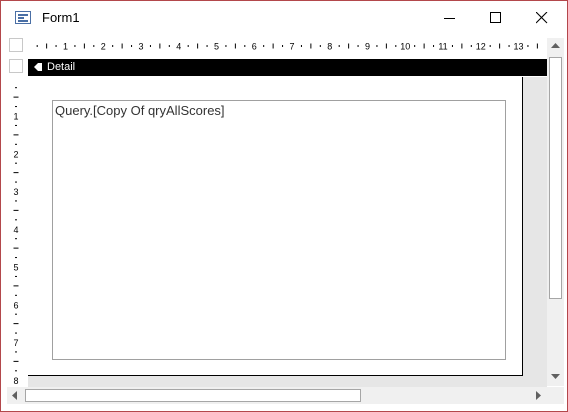  Describe the element at coordinates (140, 110) in the screenshot. I see `control-source-text: Query.[Copy Of qryAllScores]` at that location.